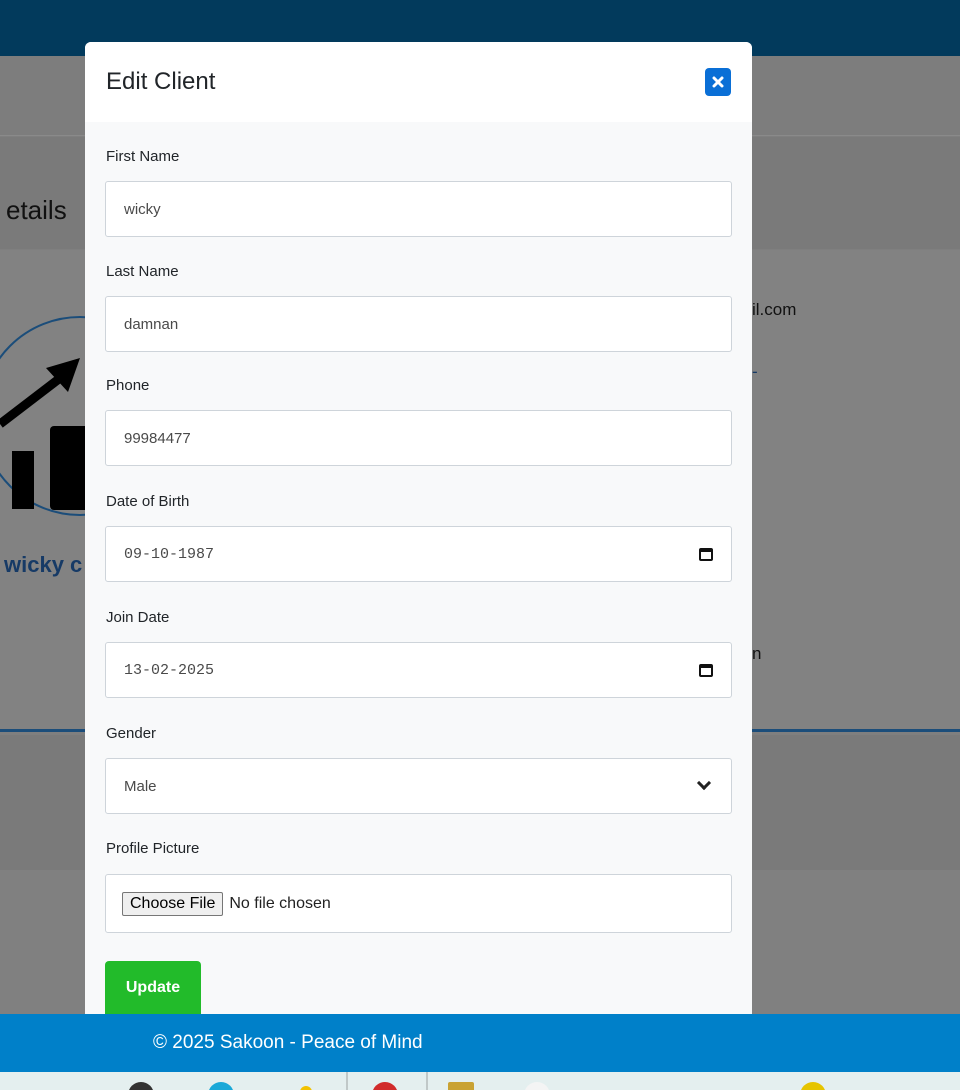  I want to click on taskbar, so click(480, 1081).